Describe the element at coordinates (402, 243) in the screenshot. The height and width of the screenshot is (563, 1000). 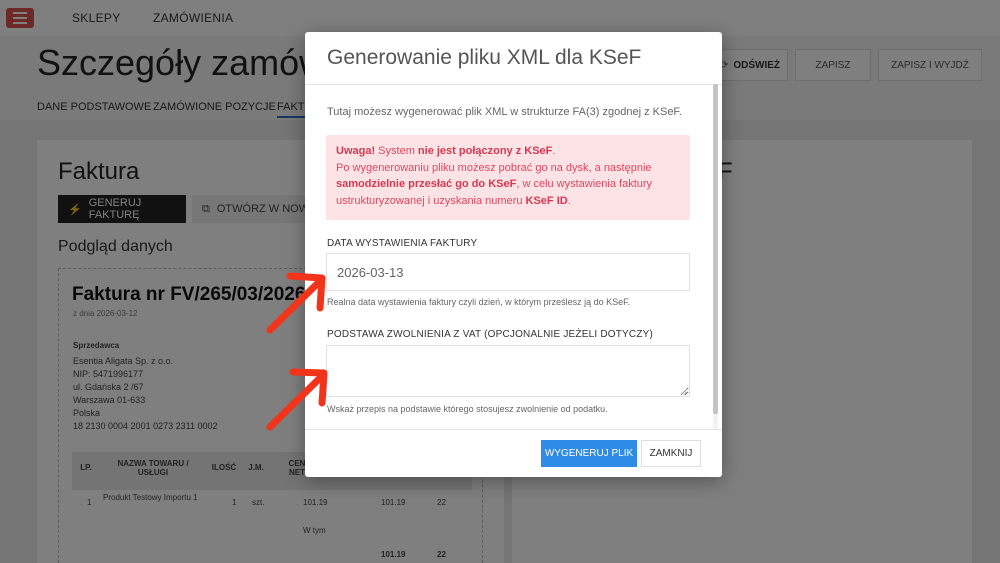
I see `invoice-date-label: DATA WYSTAWIENIA FAKTURY` at that location.